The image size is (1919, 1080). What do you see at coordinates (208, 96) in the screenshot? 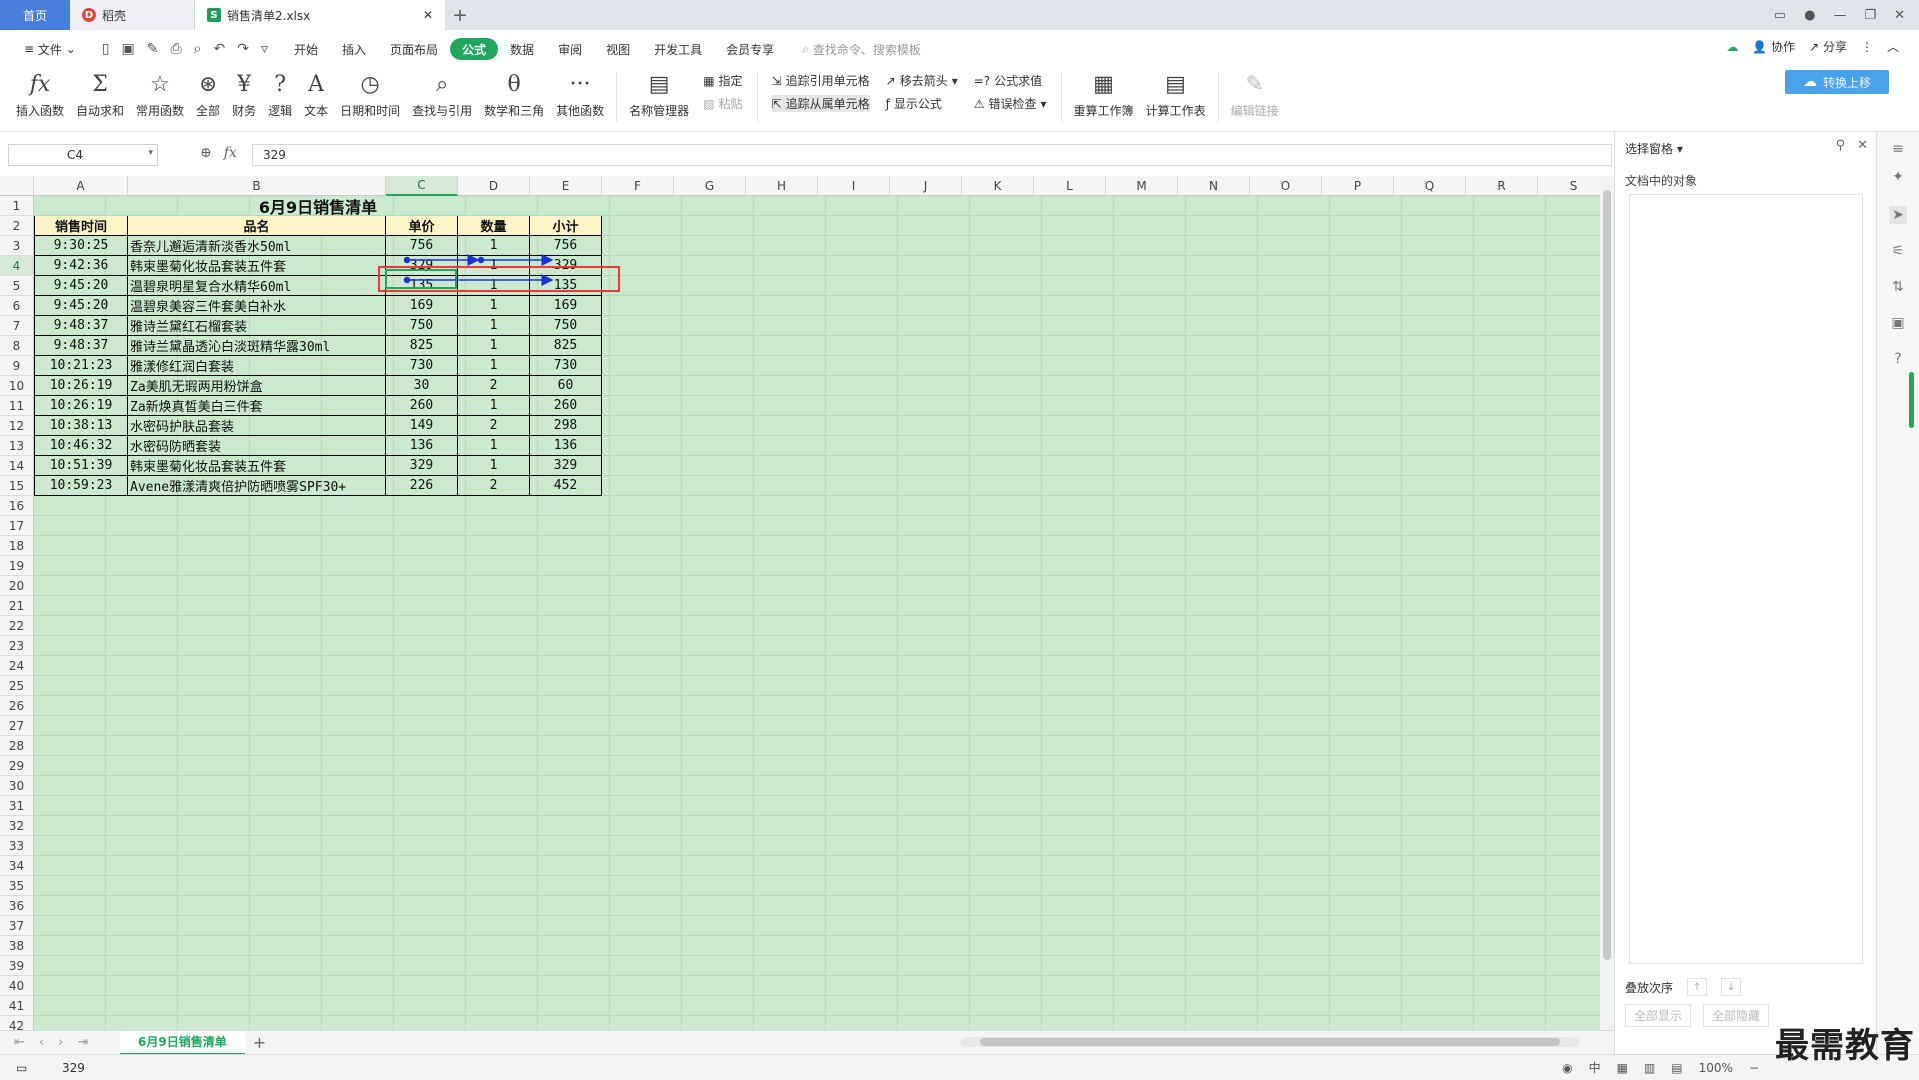
I see `all-functions-button: ⊛ 全部` at bounding box center [208, 96].